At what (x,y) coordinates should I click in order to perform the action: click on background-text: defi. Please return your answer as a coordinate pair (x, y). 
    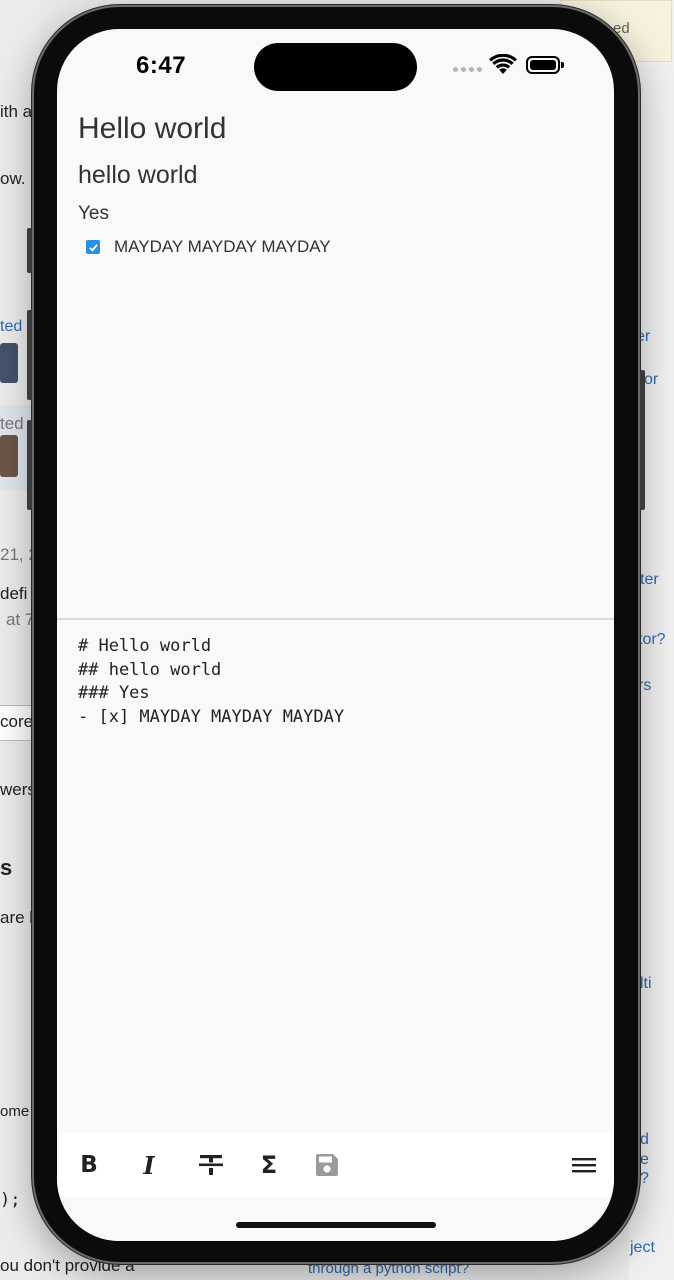
    Looking at the image, I should click on (14, 593).